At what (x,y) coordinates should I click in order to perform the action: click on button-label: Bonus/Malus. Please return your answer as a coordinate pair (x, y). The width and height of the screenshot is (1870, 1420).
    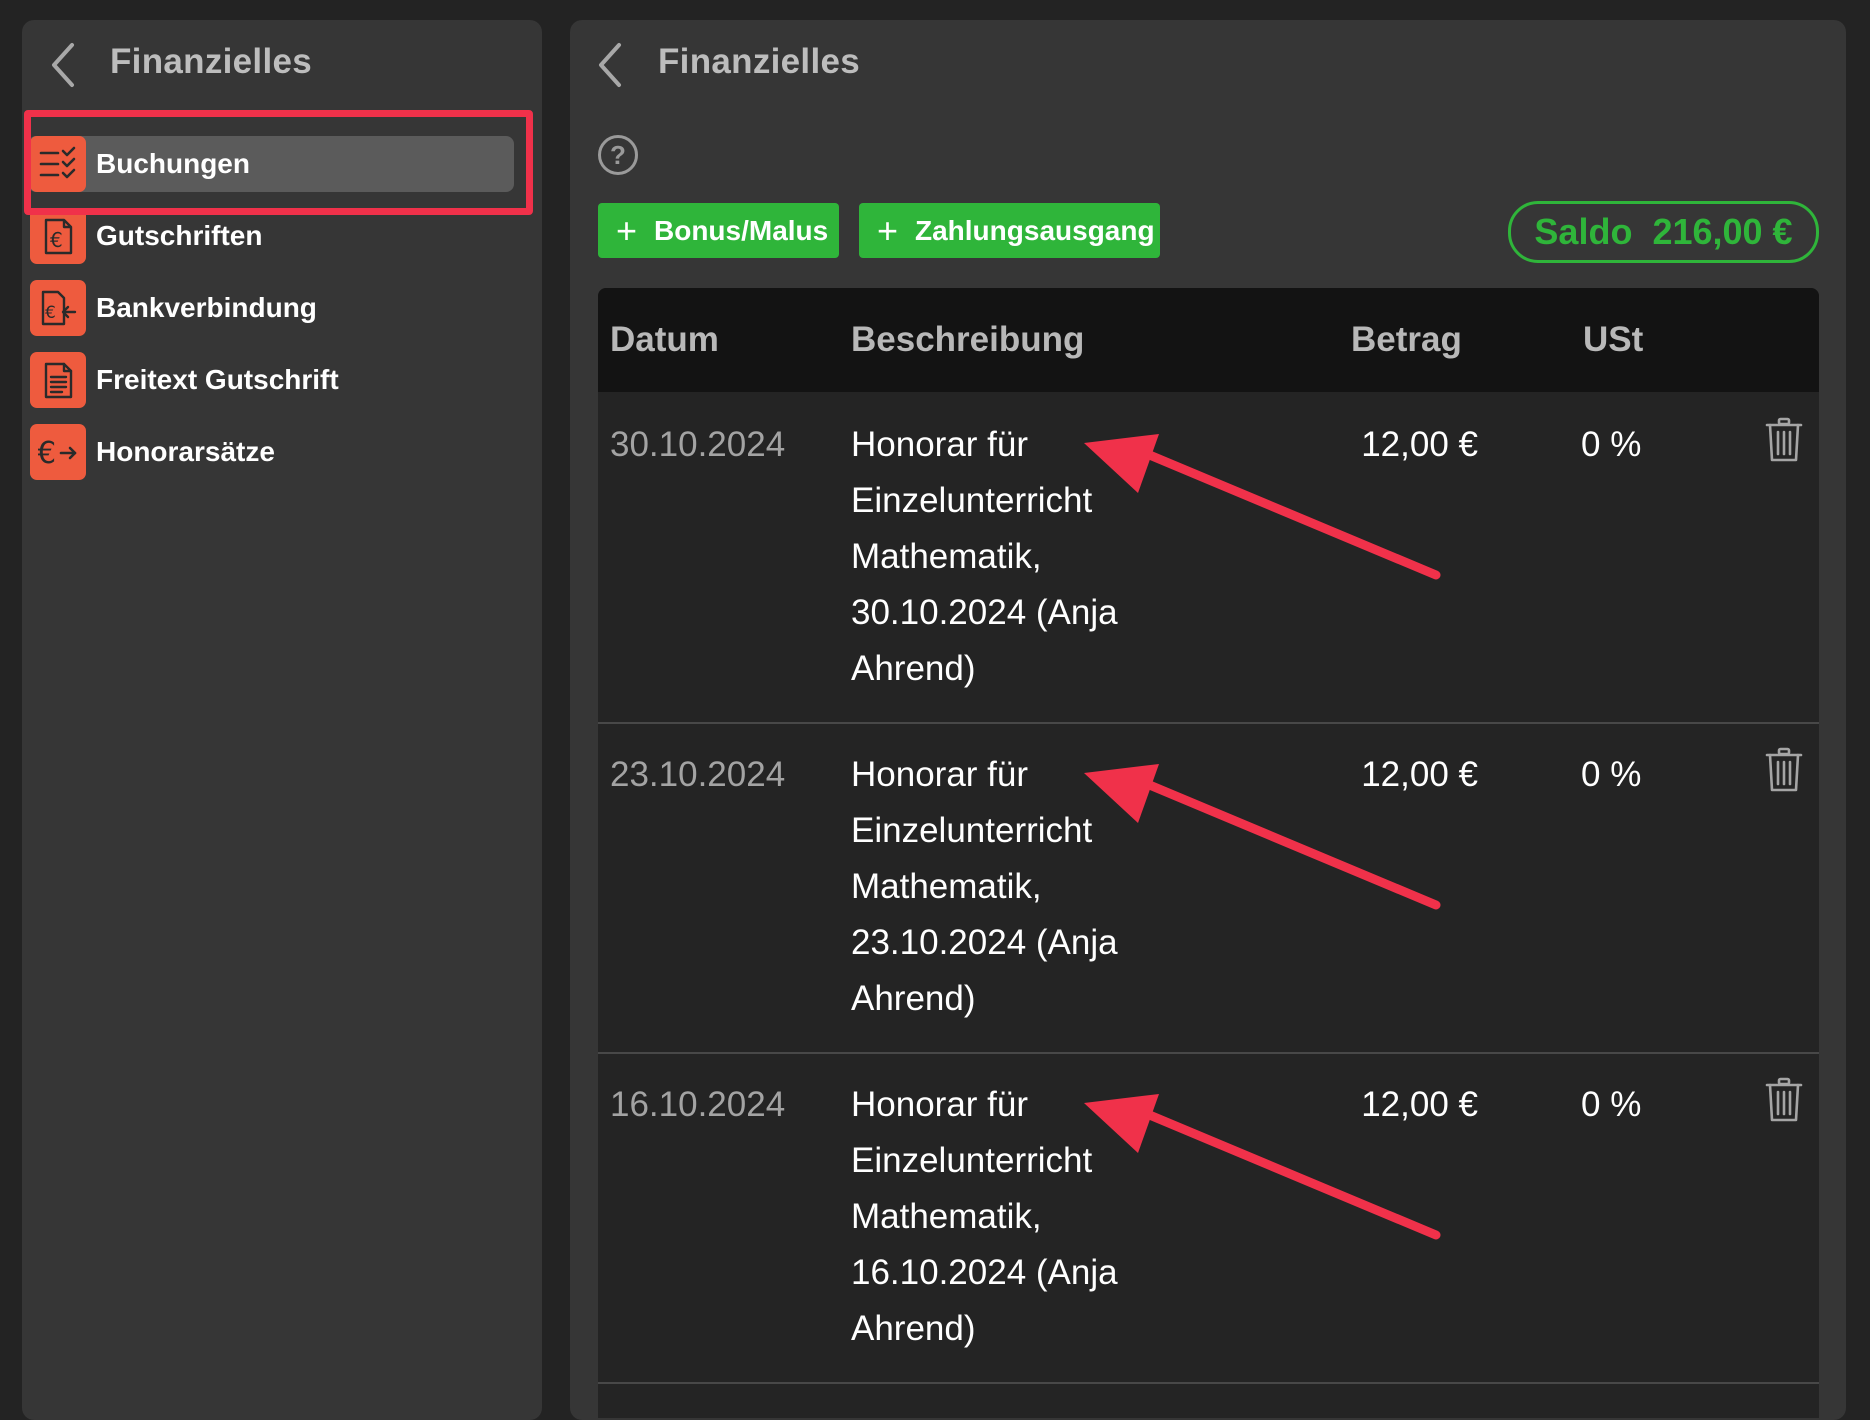
    Looking at the image, I should click on (741, 230).